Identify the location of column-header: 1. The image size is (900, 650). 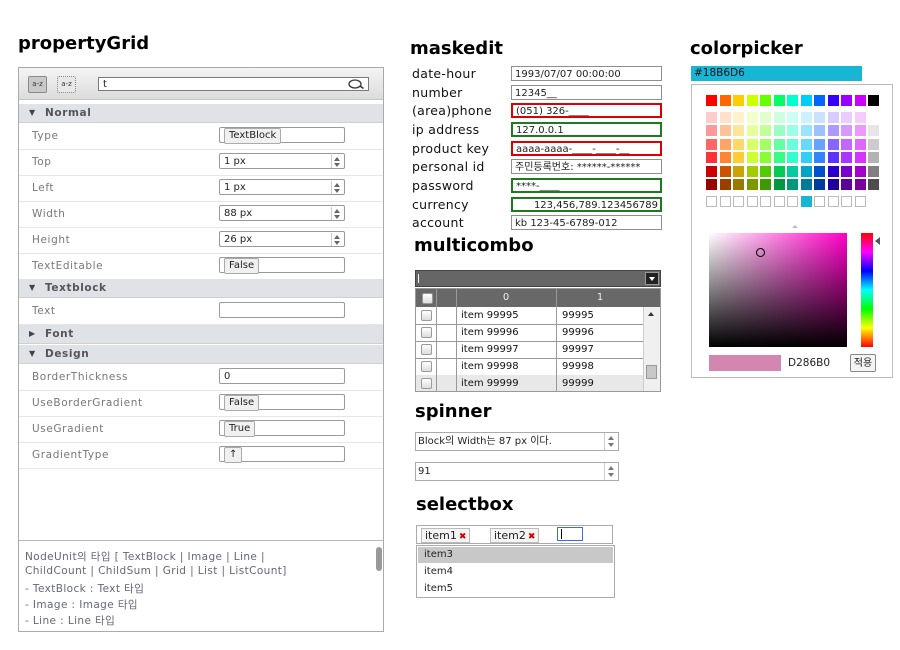
(600, 298).